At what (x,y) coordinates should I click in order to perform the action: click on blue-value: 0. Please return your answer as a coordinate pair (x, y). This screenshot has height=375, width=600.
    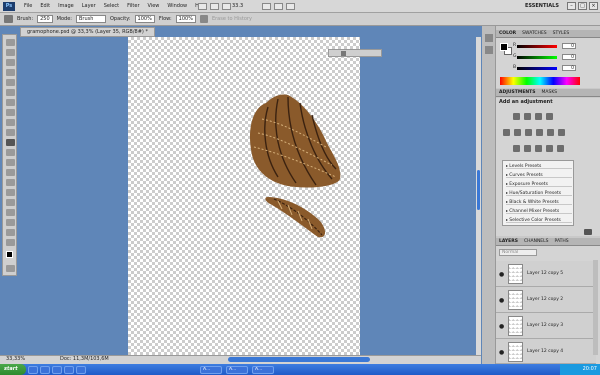
    Looking at the image, I should click on (569, 68).